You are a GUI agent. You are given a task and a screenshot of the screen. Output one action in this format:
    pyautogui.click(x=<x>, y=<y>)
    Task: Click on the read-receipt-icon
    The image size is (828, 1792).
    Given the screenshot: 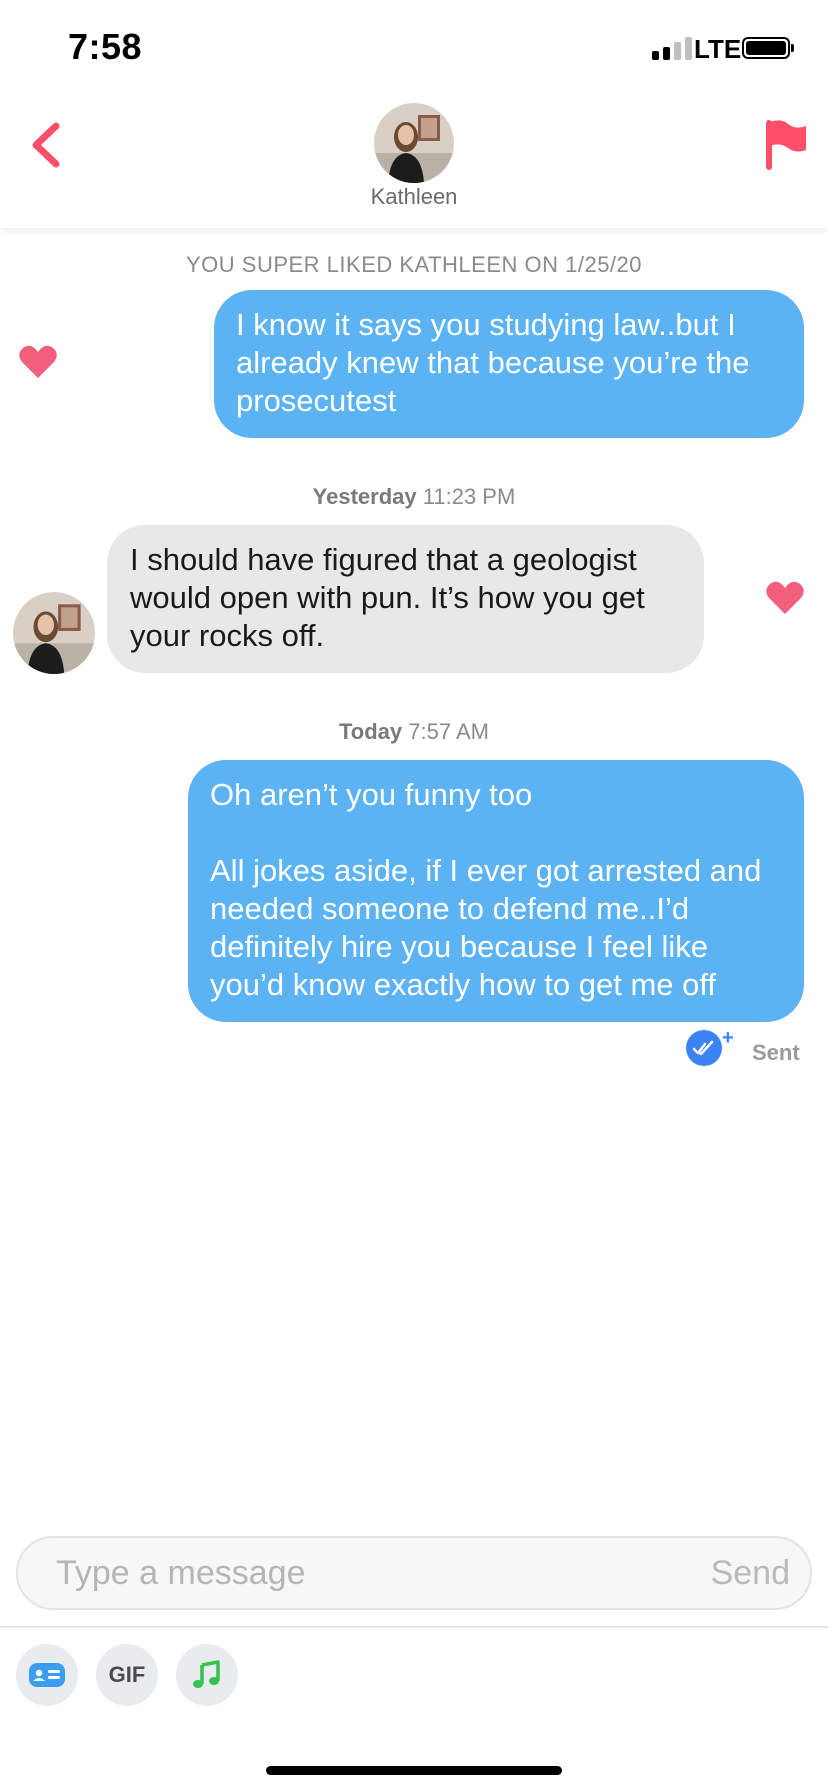 What is the action you would take?
    pyautogui.click(x=704, y=1048)
    